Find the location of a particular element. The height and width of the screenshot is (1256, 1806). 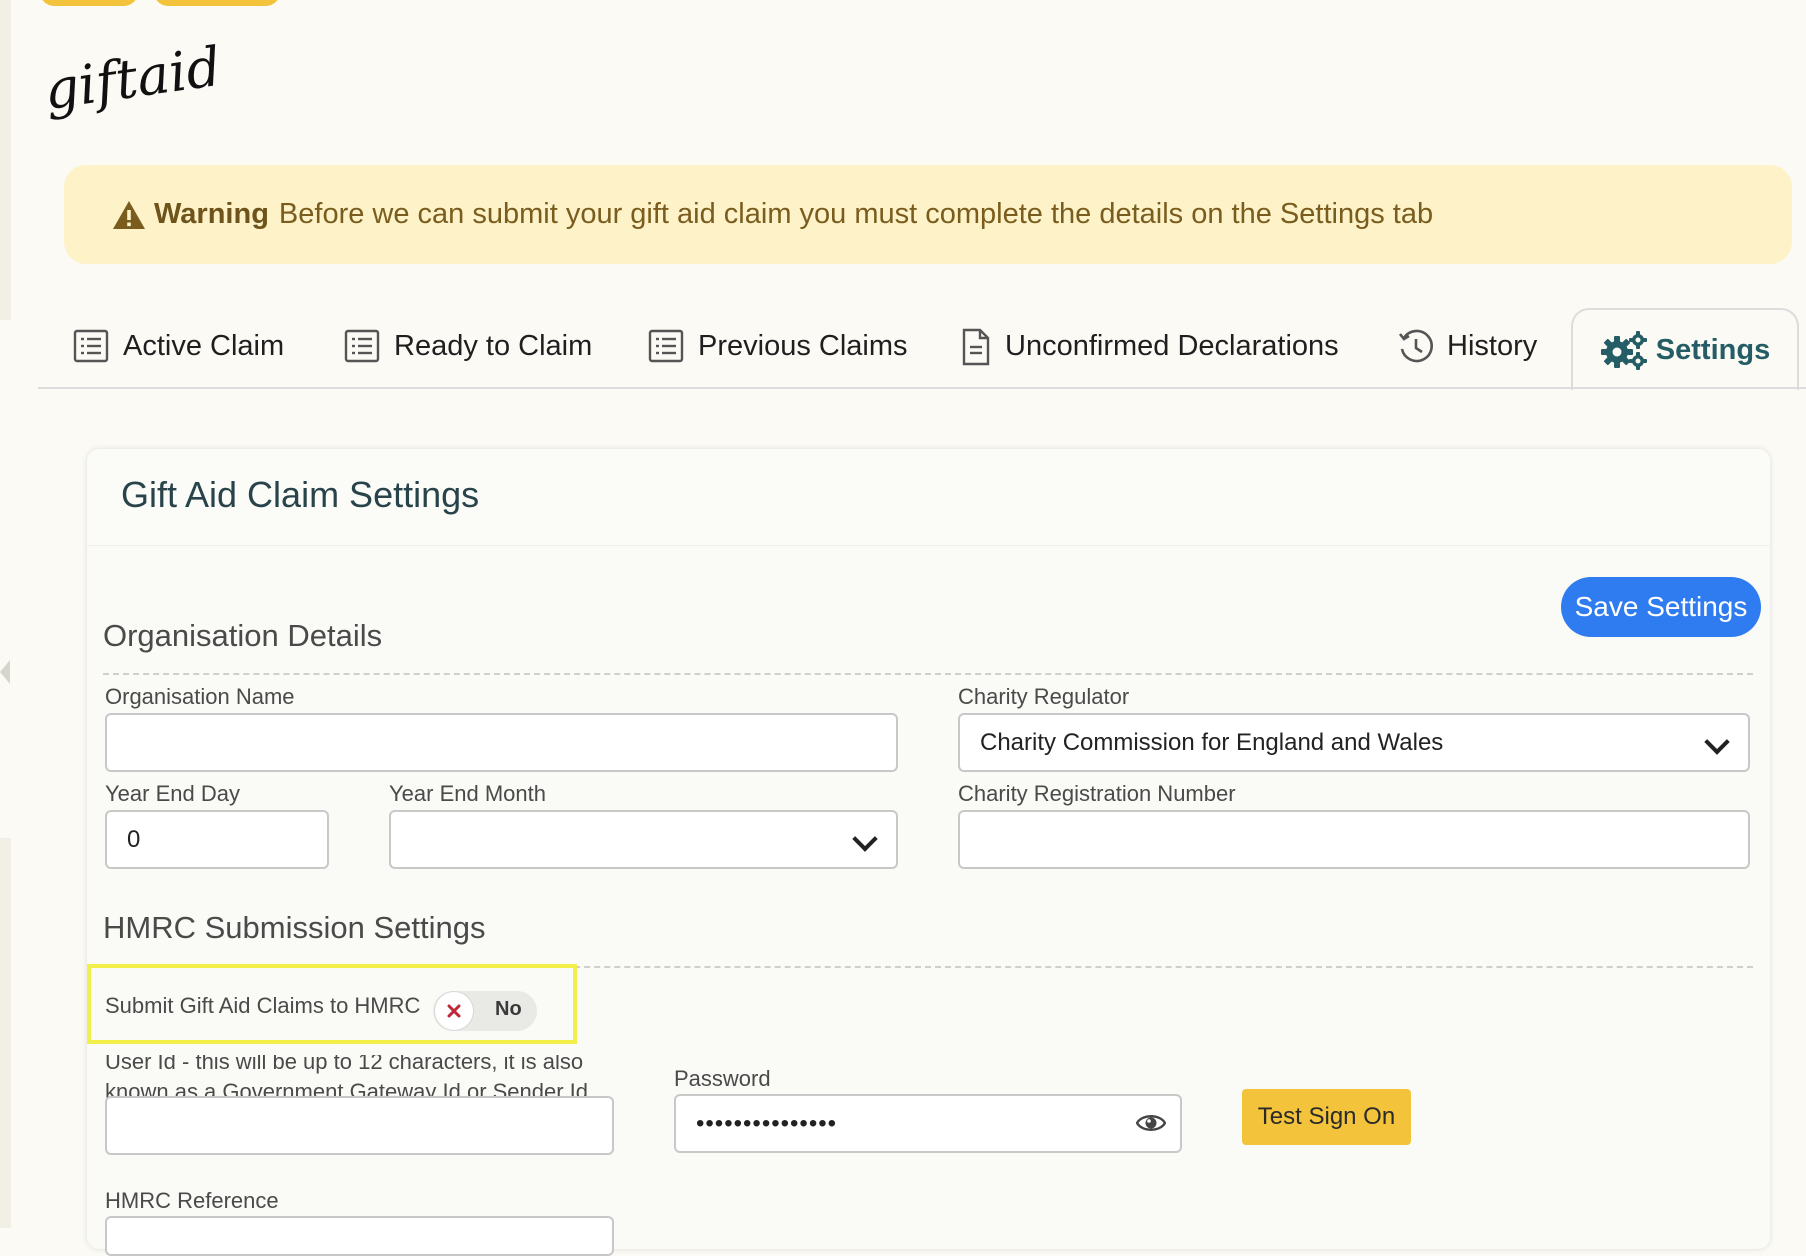

save-settings-button: Save Settings is located at coordinates (1661, 607).